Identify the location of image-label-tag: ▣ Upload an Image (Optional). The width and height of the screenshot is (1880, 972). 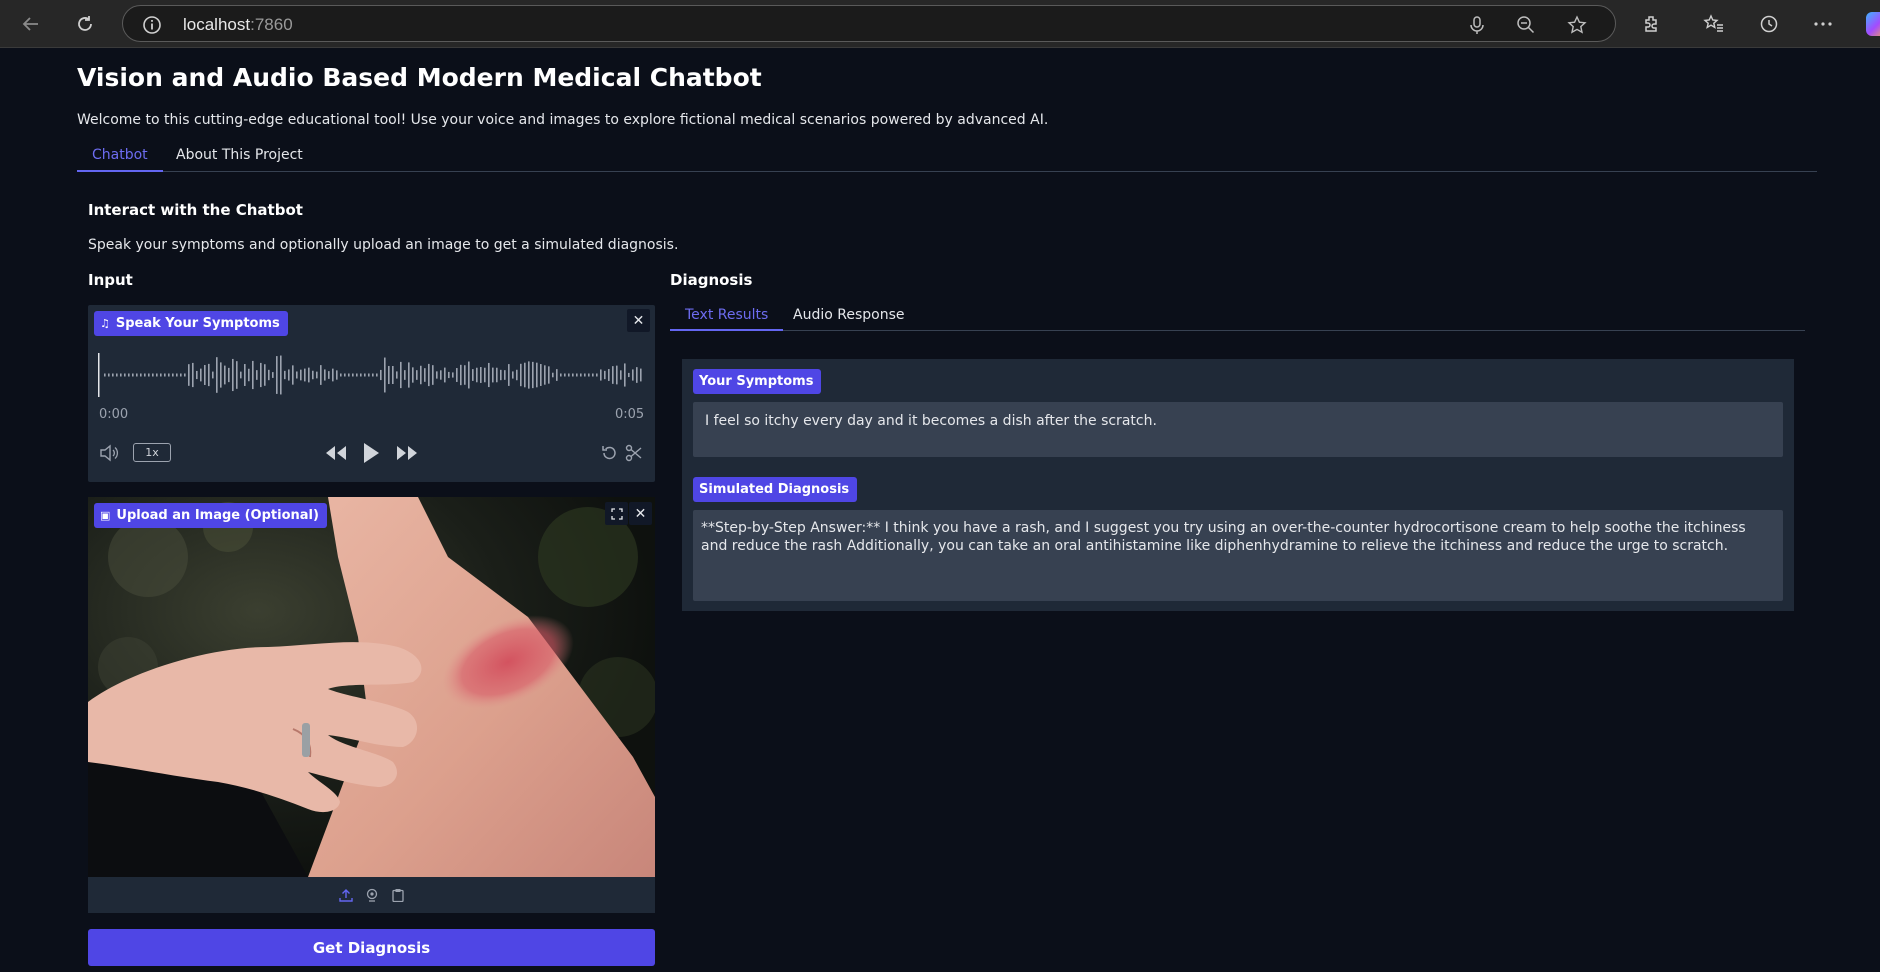
(210, 515).